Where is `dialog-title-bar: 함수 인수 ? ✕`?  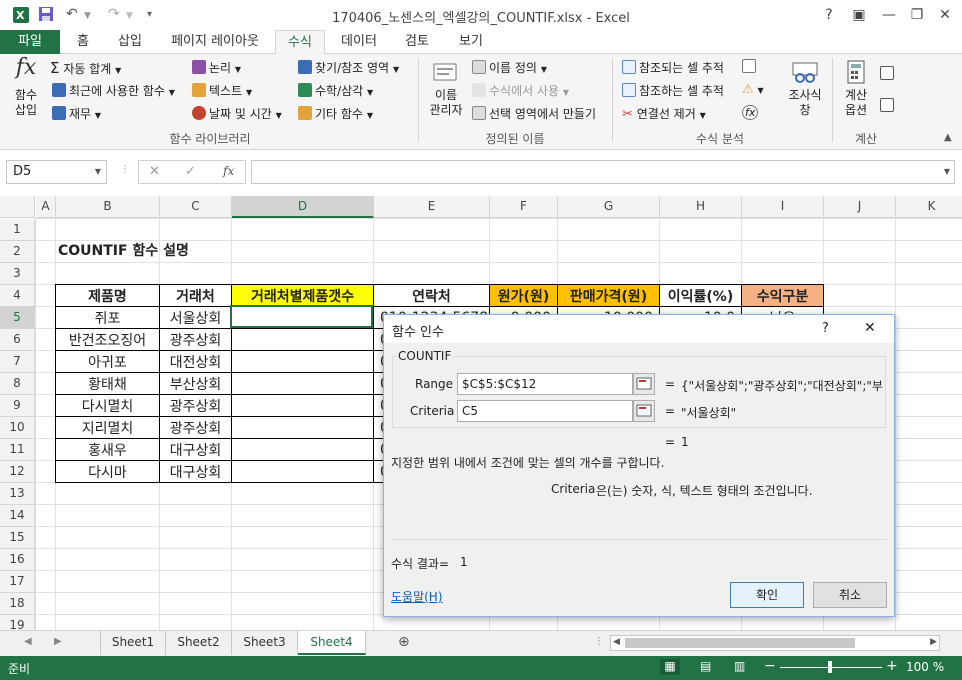
dialog-title-bar: 함수 인수 ? ✕ is located at coordinates (639, 329).